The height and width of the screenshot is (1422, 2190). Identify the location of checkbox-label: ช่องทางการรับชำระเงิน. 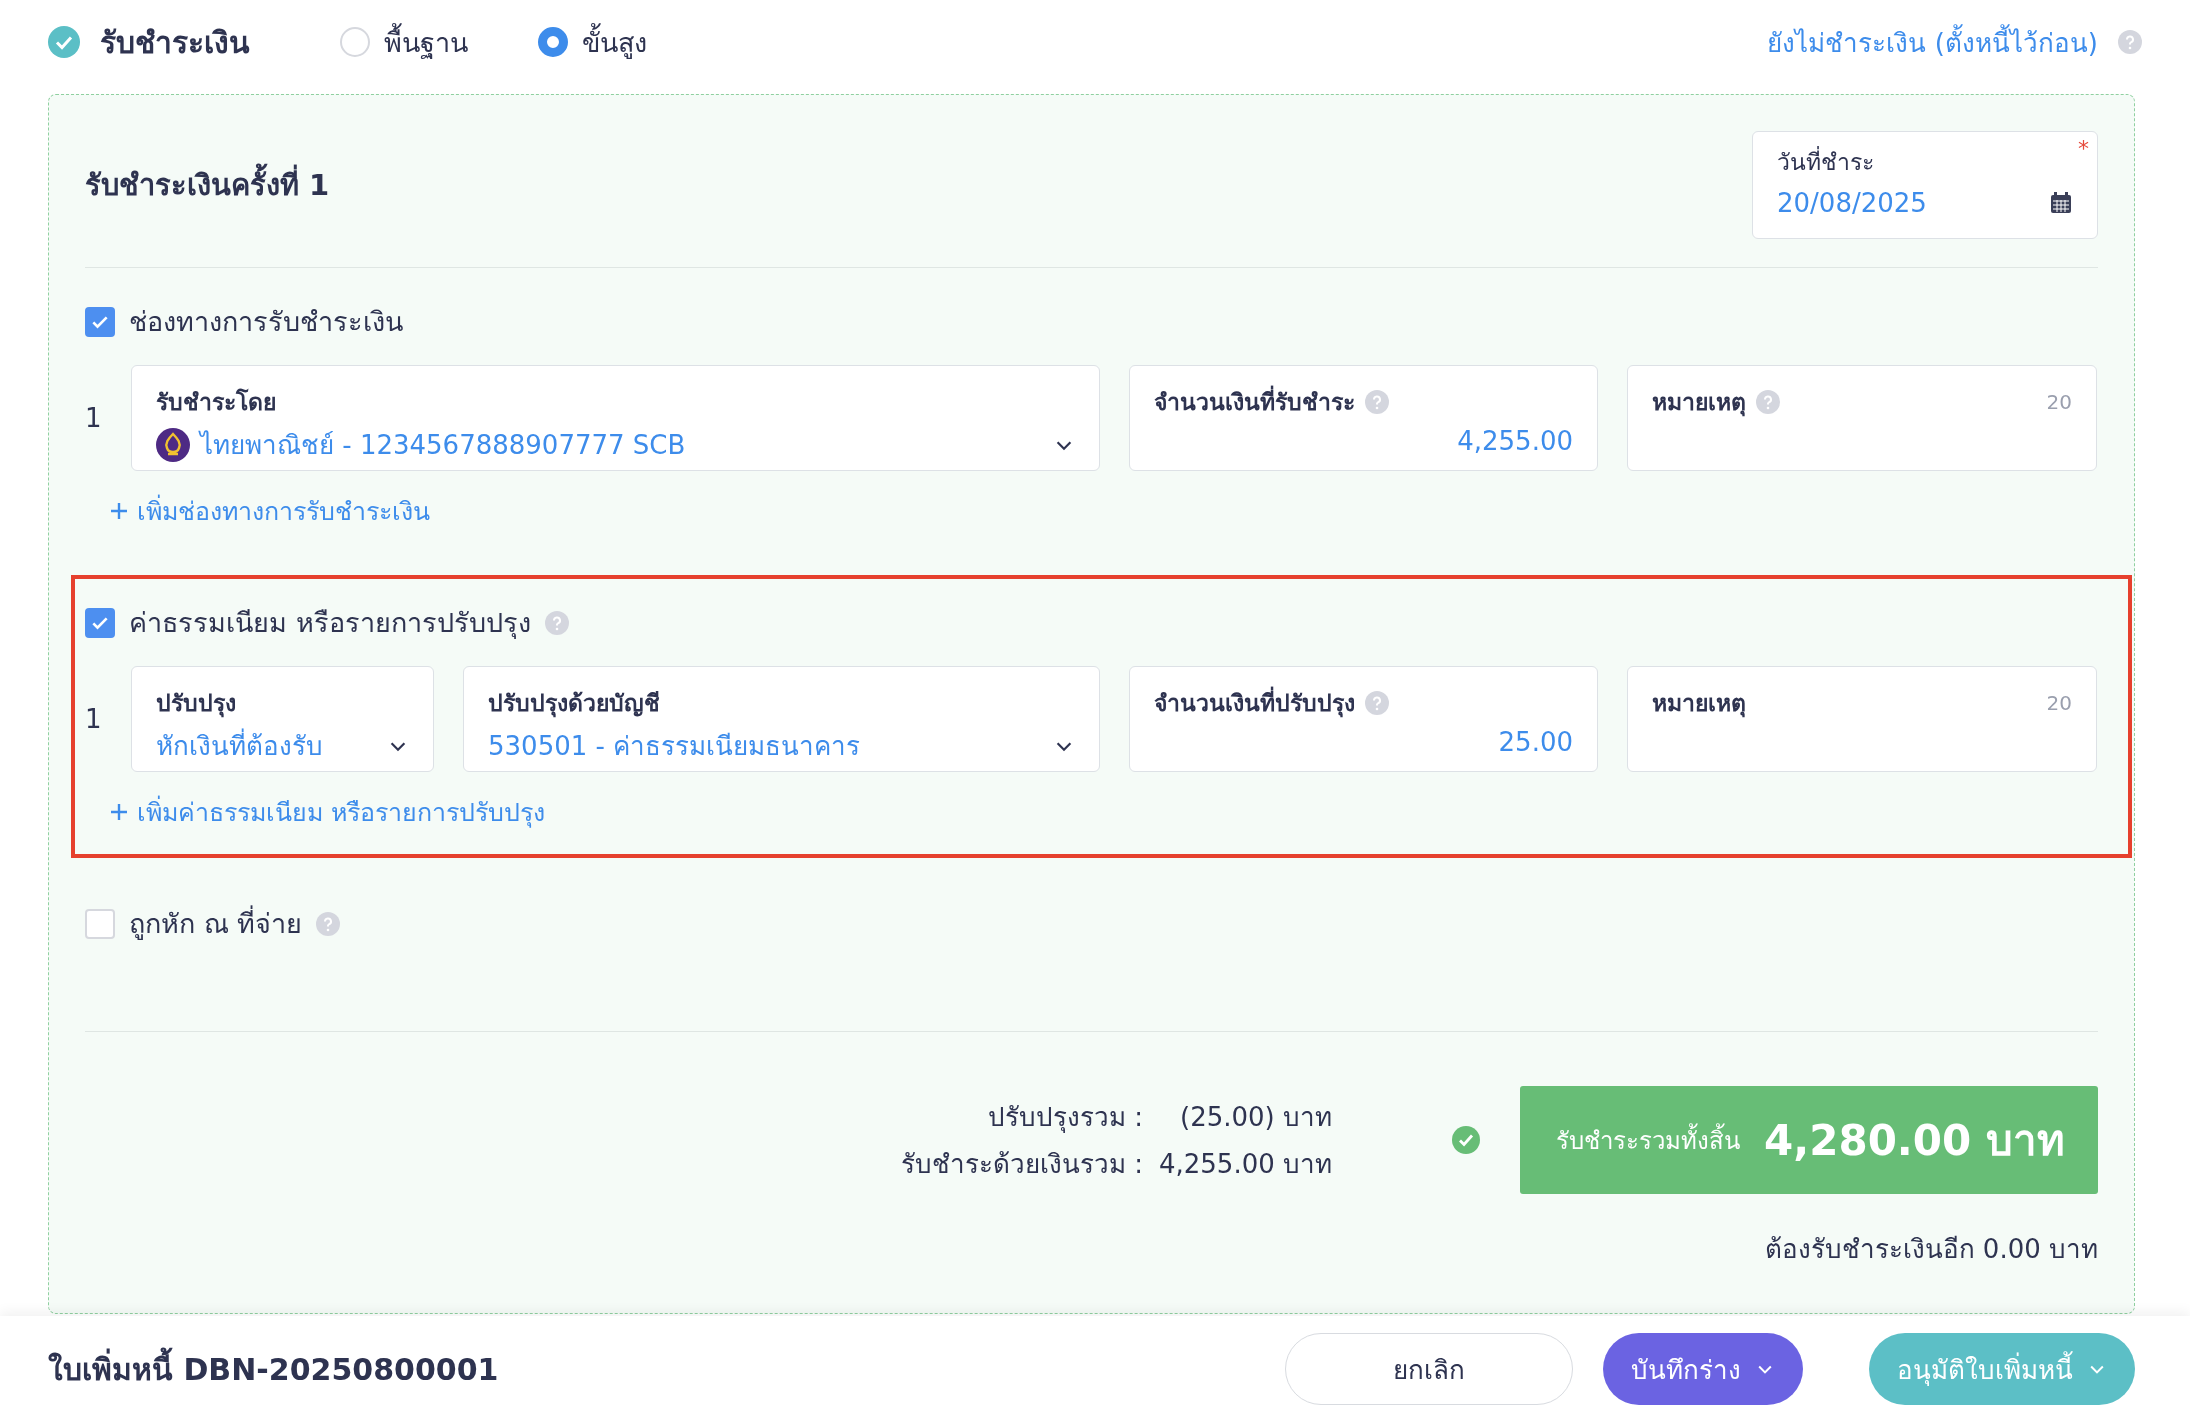
(266, 322).